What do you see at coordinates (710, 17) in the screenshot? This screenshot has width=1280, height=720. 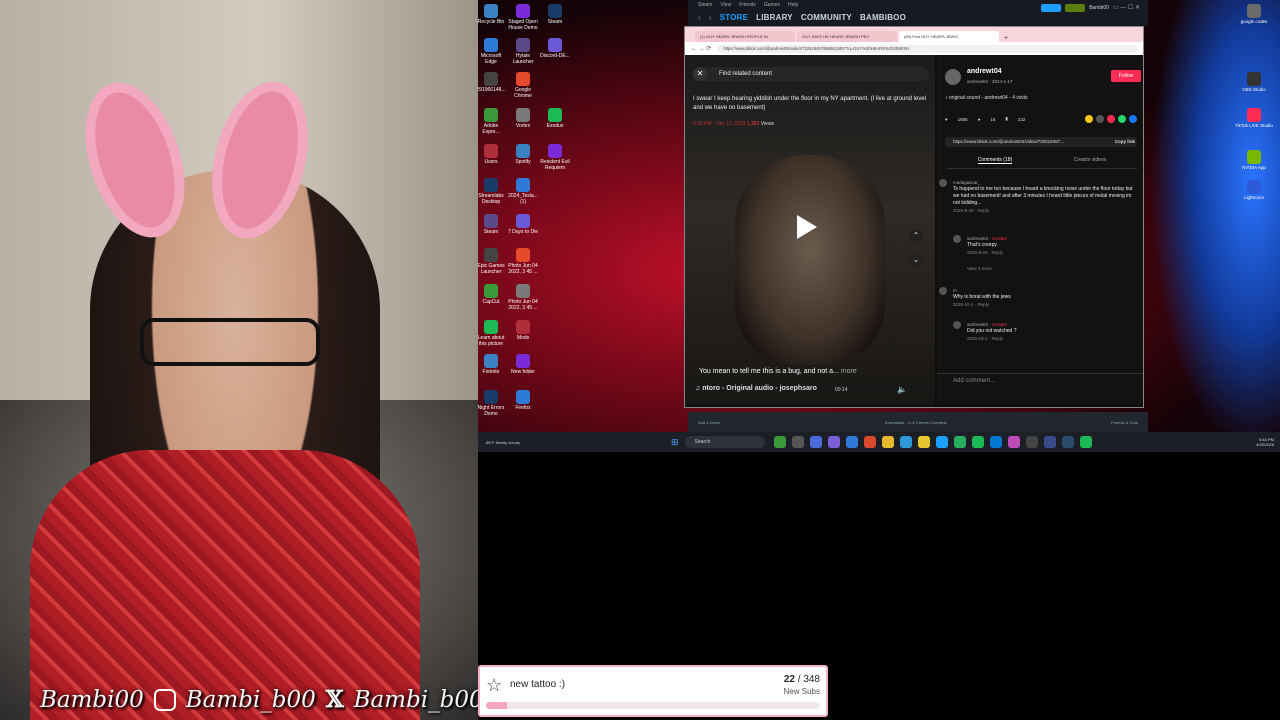 I see `forward-arrow-icon: ›` at bounding box center [710, 17].